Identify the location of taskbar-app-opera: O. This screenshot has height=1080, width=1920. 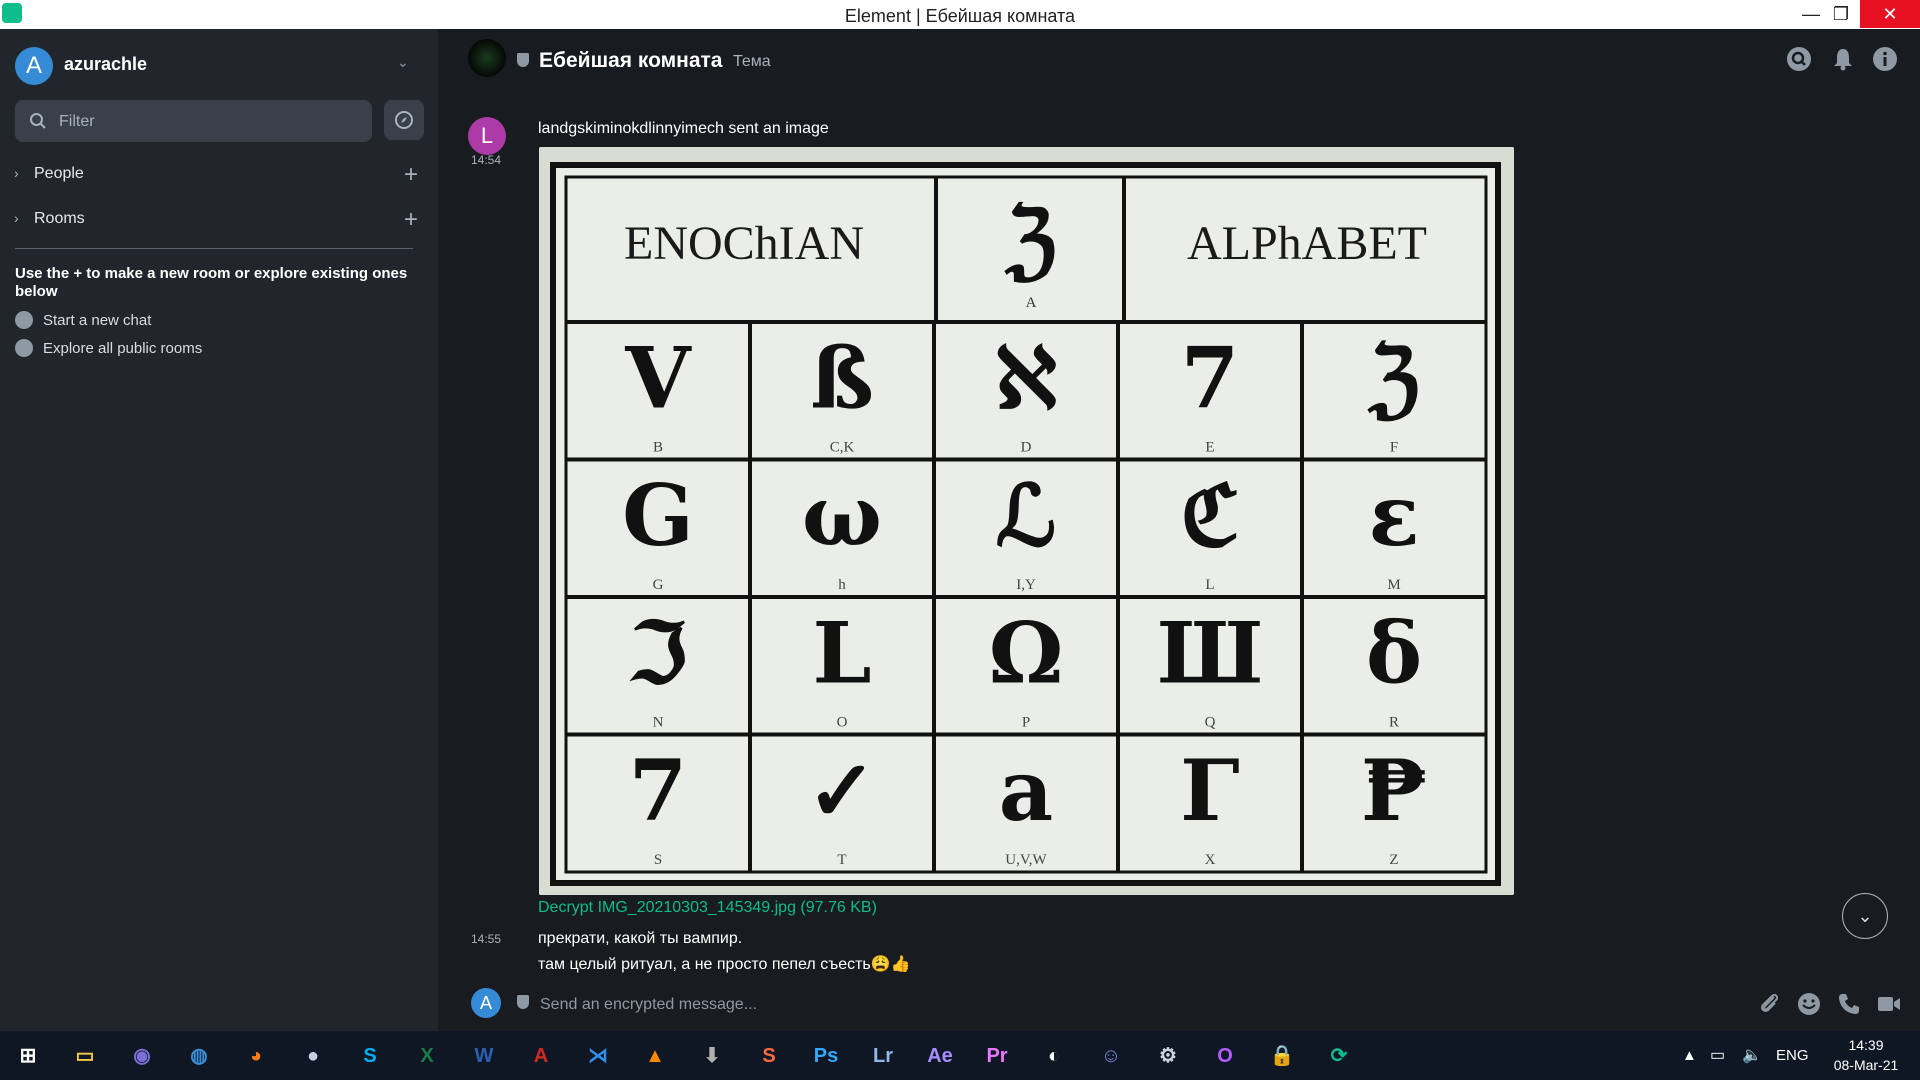
(1225, 1056).